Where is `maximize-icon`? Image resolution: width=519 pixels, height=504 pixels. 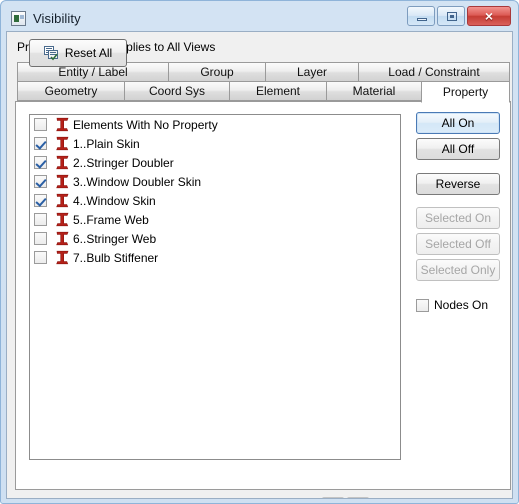 maximize-icon is located at coordinates (452, 16).